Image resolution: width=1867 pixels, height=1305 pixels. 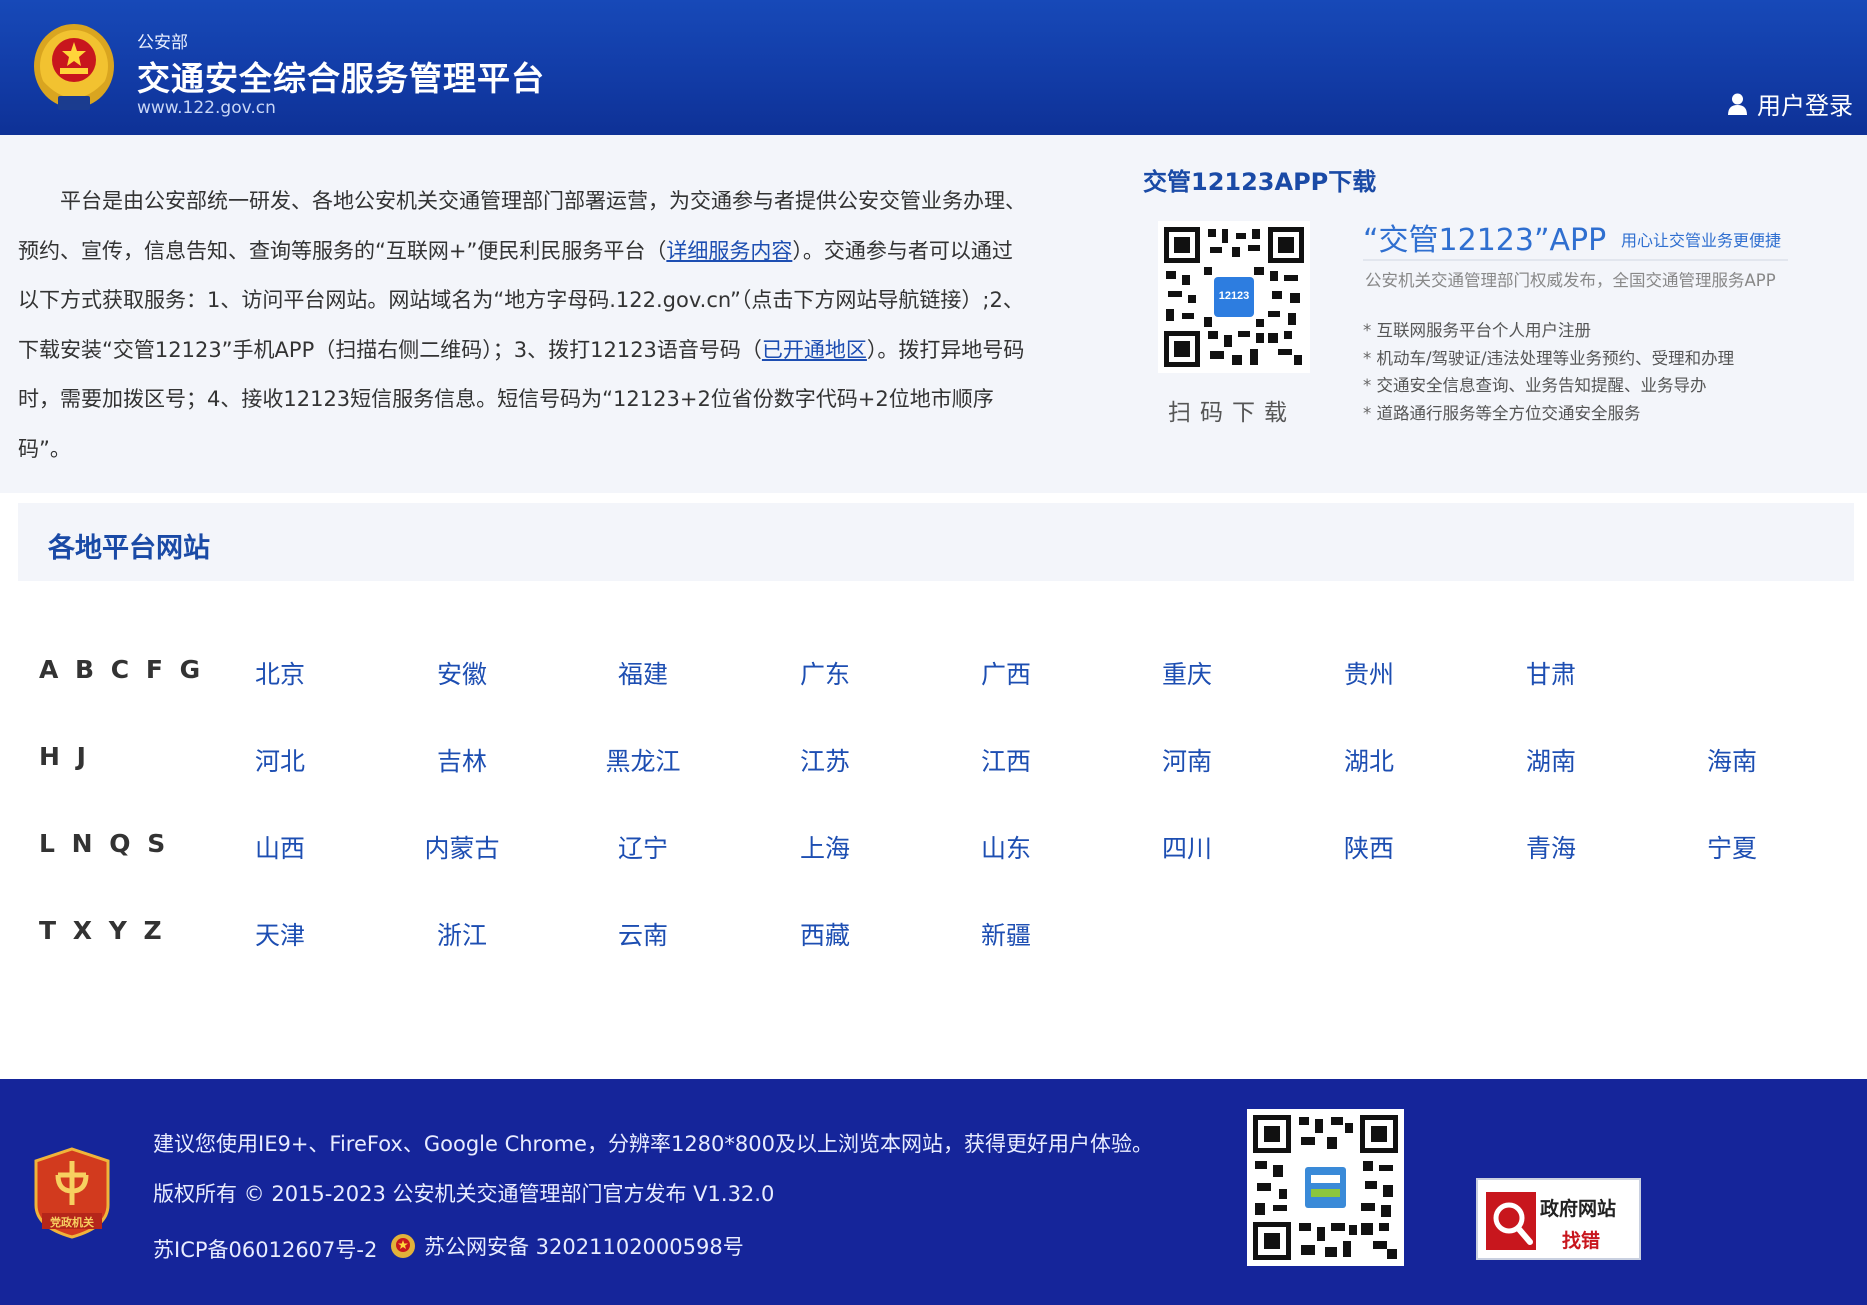 I want to click on region-link: 海南, so click(x=1732, y=760).